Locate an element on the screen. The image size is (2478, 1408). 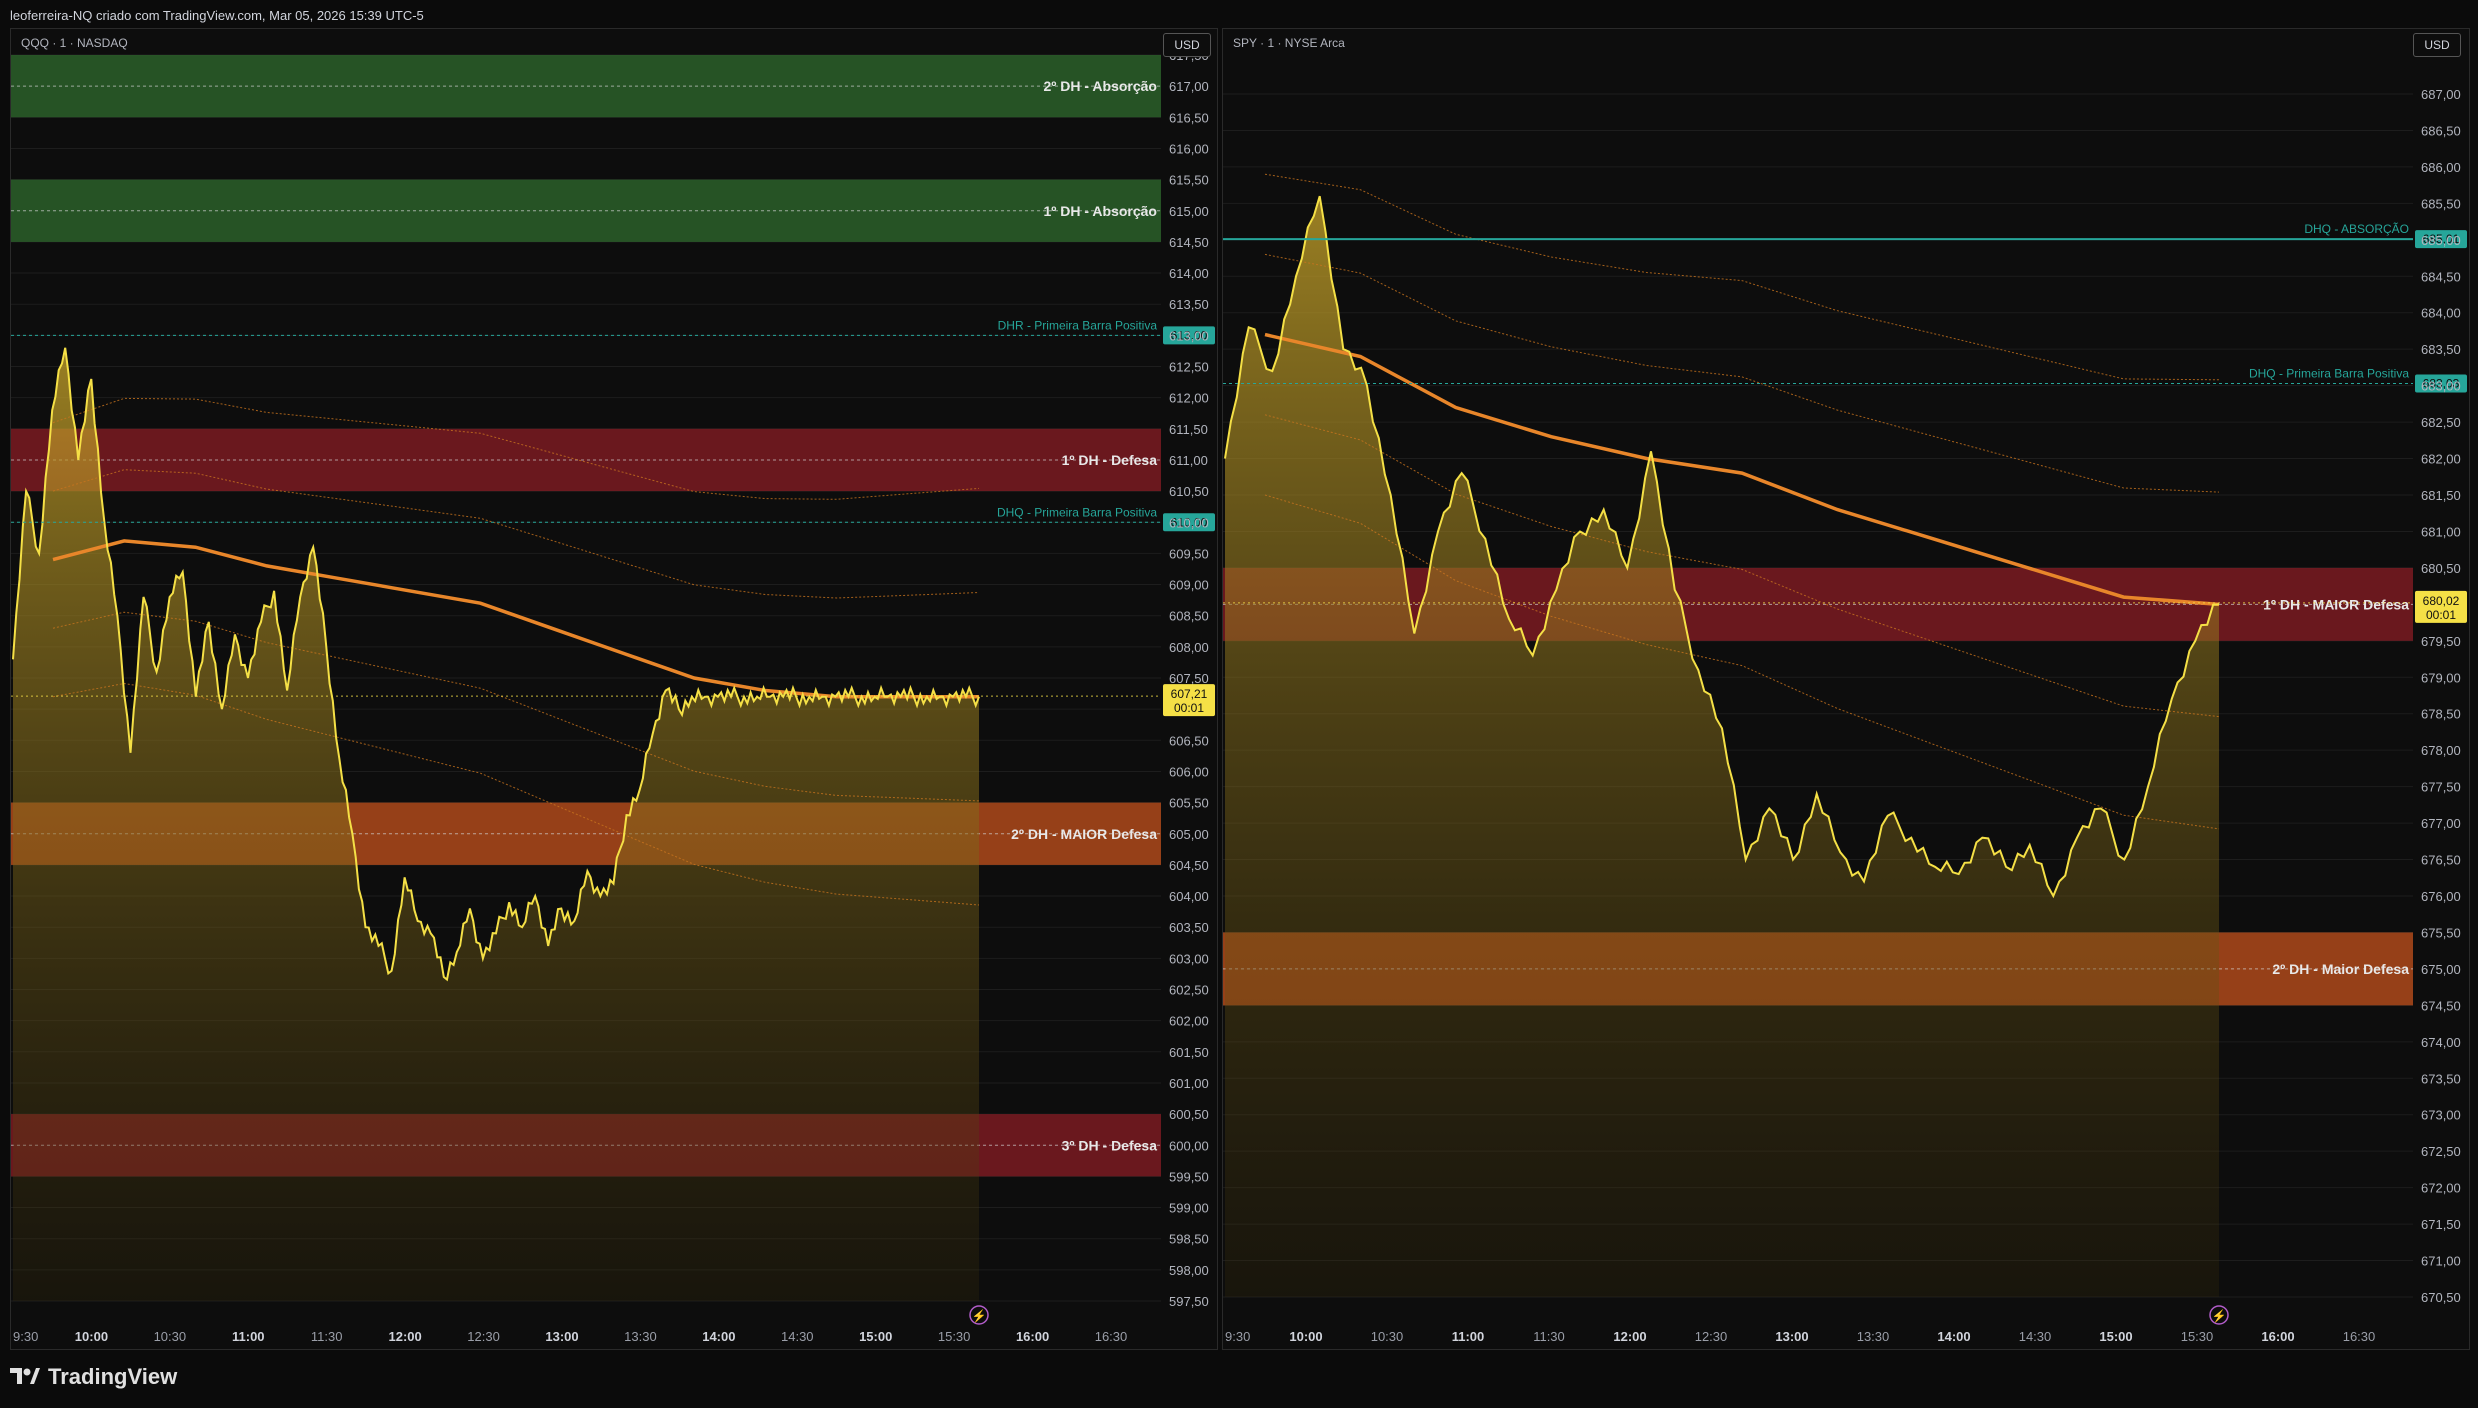
y-tick-label: 670,50 is located at coordinates (2441, 1297).